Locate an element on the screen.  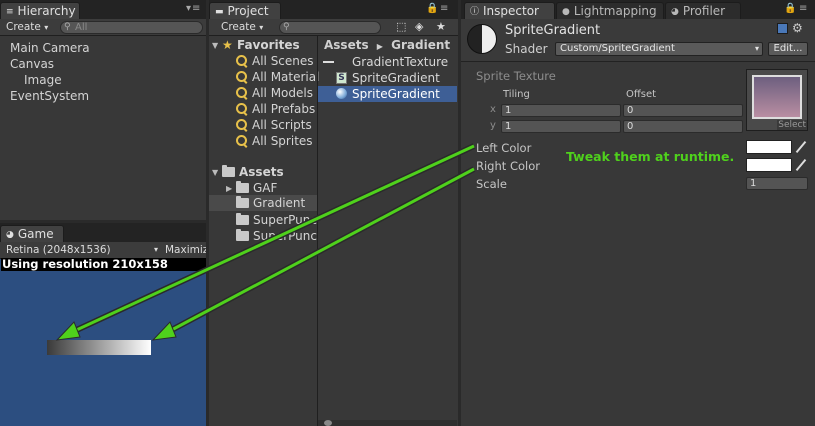
maximize-button: Maximiz is located at coordinates (183, 250).